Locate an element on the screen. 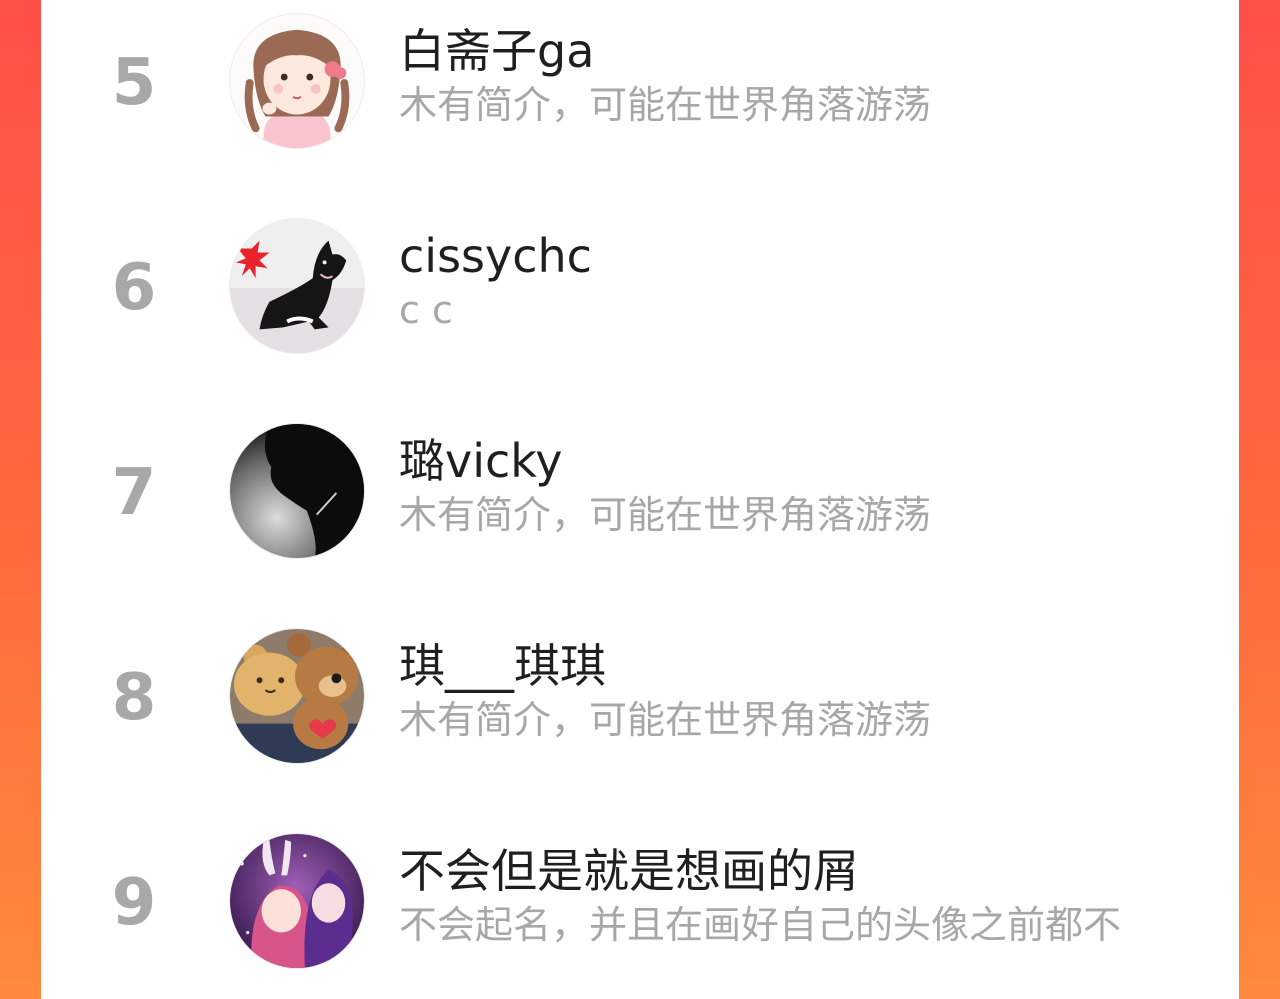 Image resolution: width=1280 pixels, height=999 pixels. user-name: 璐vicky is located at coordinates (481, 461).